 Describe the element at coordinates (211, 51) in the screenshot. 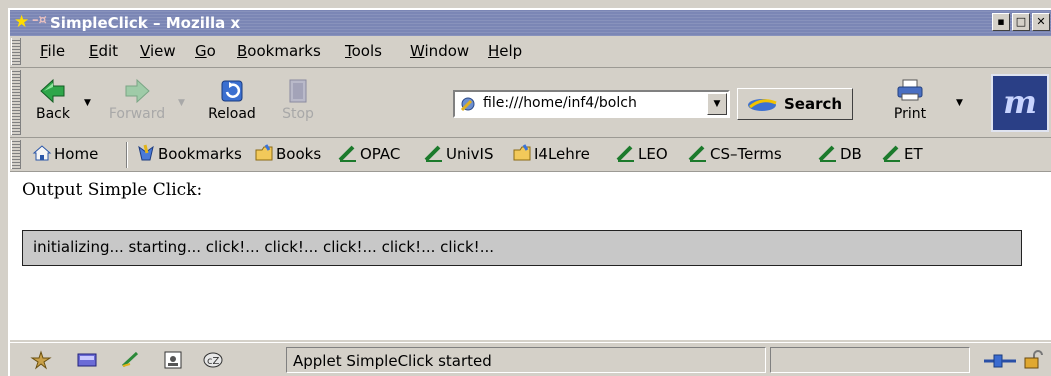

I see `menu-label-rest: o` at that location.